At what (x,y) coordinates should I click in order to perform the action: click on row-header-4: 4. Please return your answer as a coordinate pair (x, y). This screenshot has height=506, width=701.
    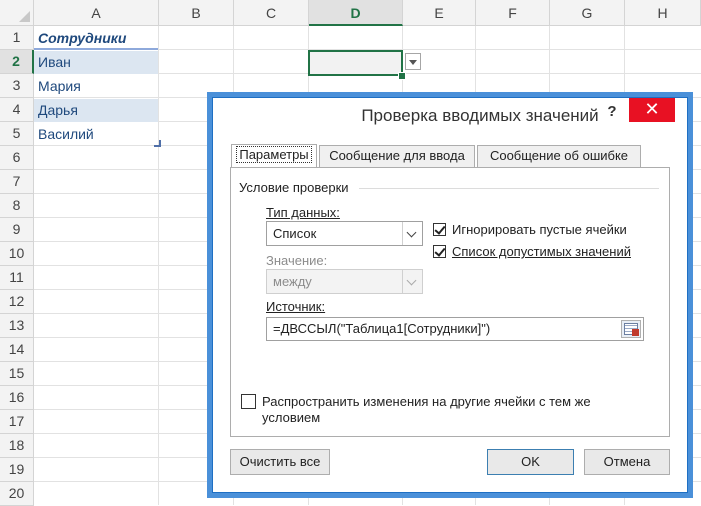
    Looking at the image, I should click on (17, 110).